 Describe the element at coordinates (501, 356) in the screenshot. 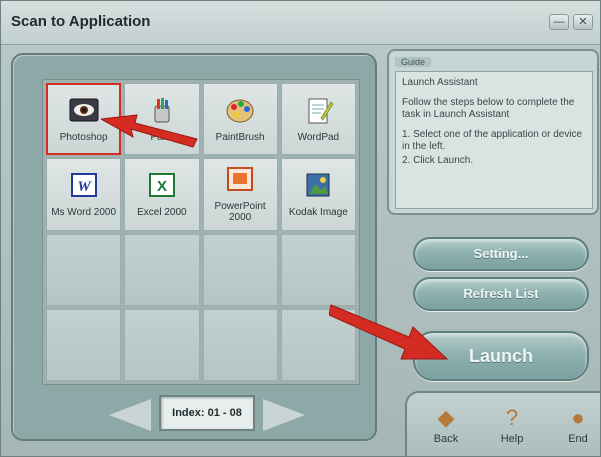

I see `launch-button: Launch` at that location.